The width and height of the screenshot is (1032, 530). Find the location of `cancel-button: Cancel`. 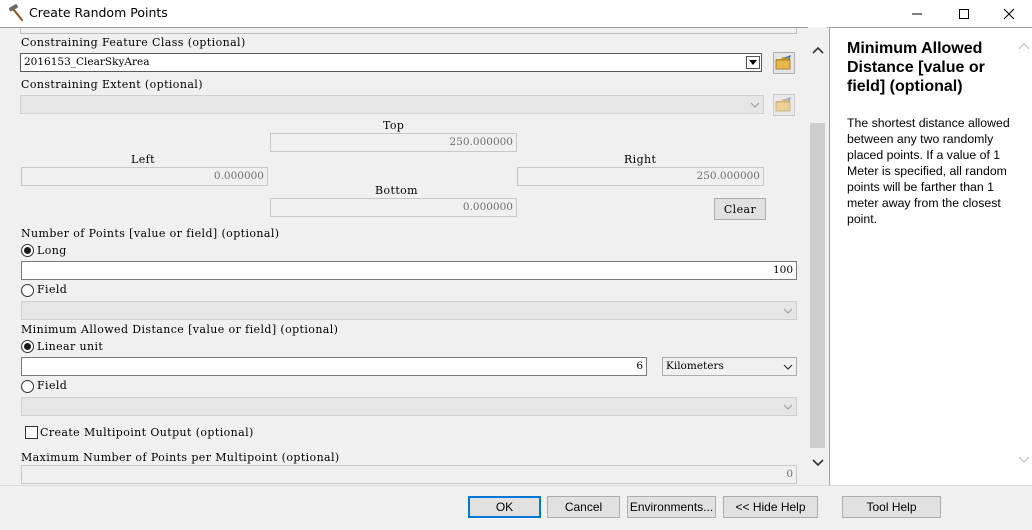

cancel-button: Cancel is located at coordinates (583, 507).